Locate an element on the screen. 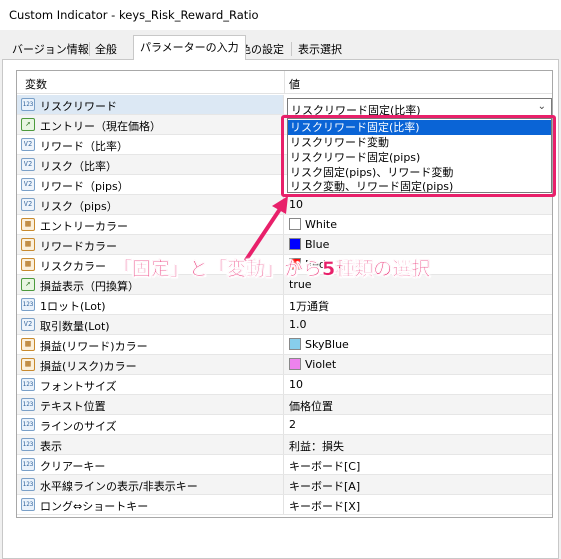 This screenshot has height=559, width=561. value-text: 1万通貨 is located at coordinates (309, 306).